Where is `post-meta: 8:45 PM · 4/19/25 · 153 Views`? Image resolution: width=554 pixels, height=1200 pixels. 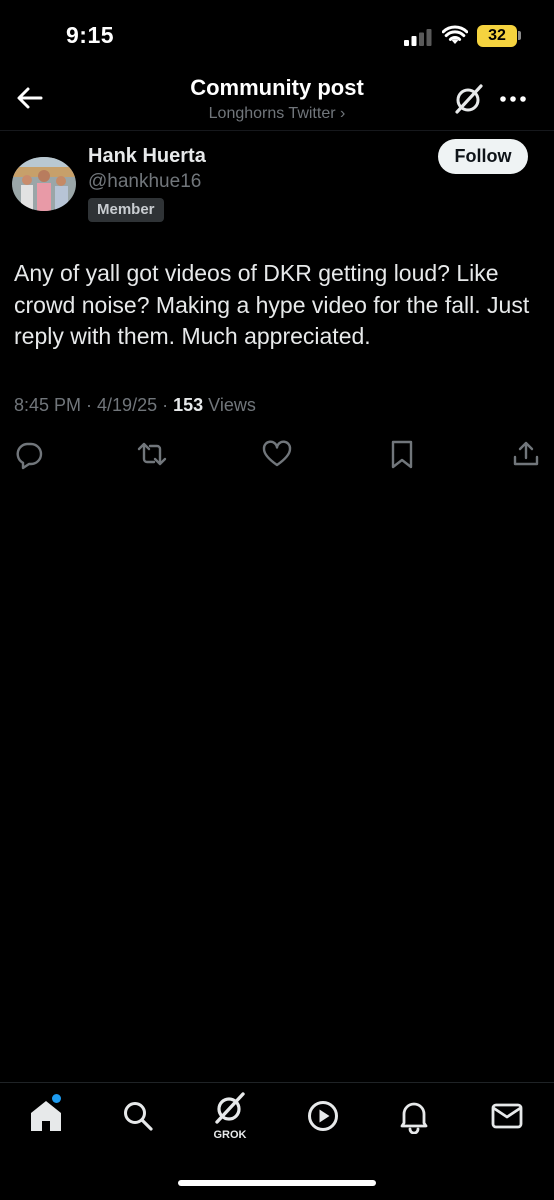
post-meta: 8:45 PM · 4/19/25 · 153 Views is located at coordinates (135, 405).